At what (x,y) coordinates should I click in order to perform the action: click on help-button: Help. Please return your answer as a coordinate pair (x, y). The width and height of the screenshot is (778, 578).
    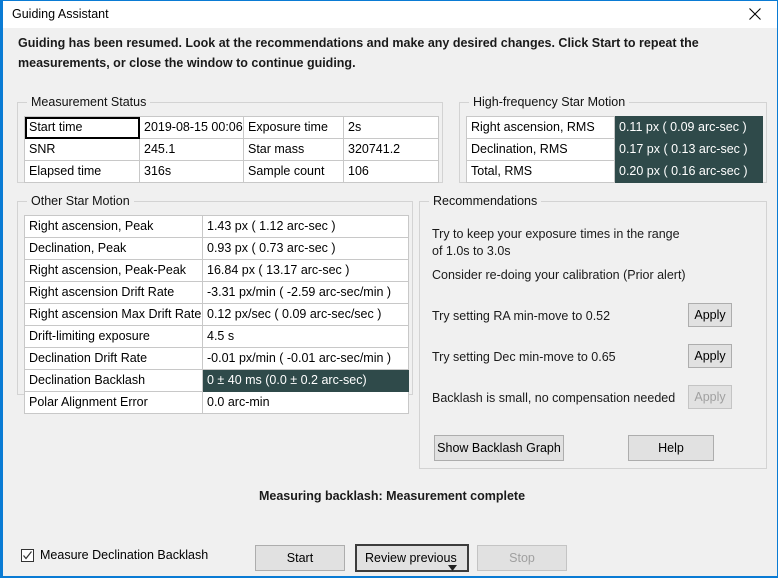
    Looking at the image, I should click on (671, 448).